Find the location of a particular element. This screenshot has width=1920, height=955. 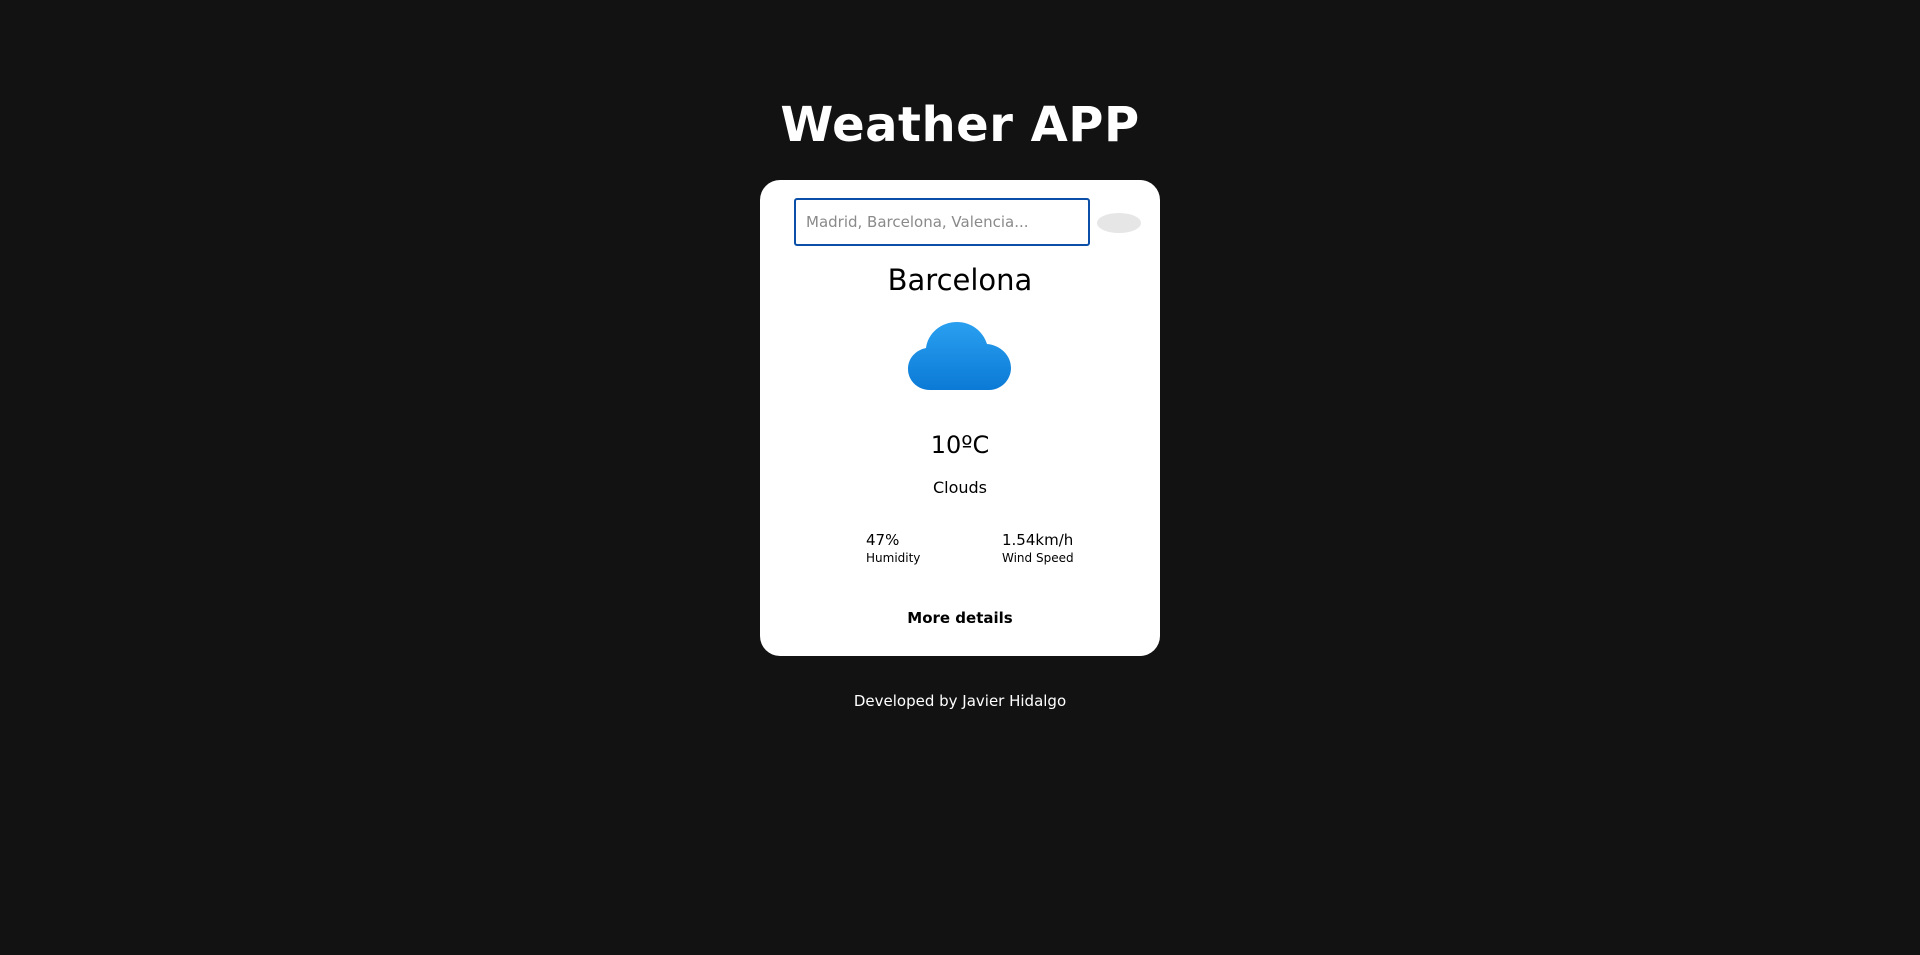

search-button is located at coordinates (1119, 223).